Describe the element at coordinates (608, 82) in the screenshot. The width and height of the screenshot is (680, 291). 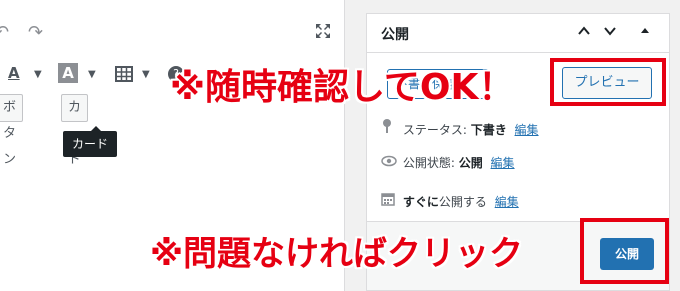
I see `preview-highlight-box` at that location.